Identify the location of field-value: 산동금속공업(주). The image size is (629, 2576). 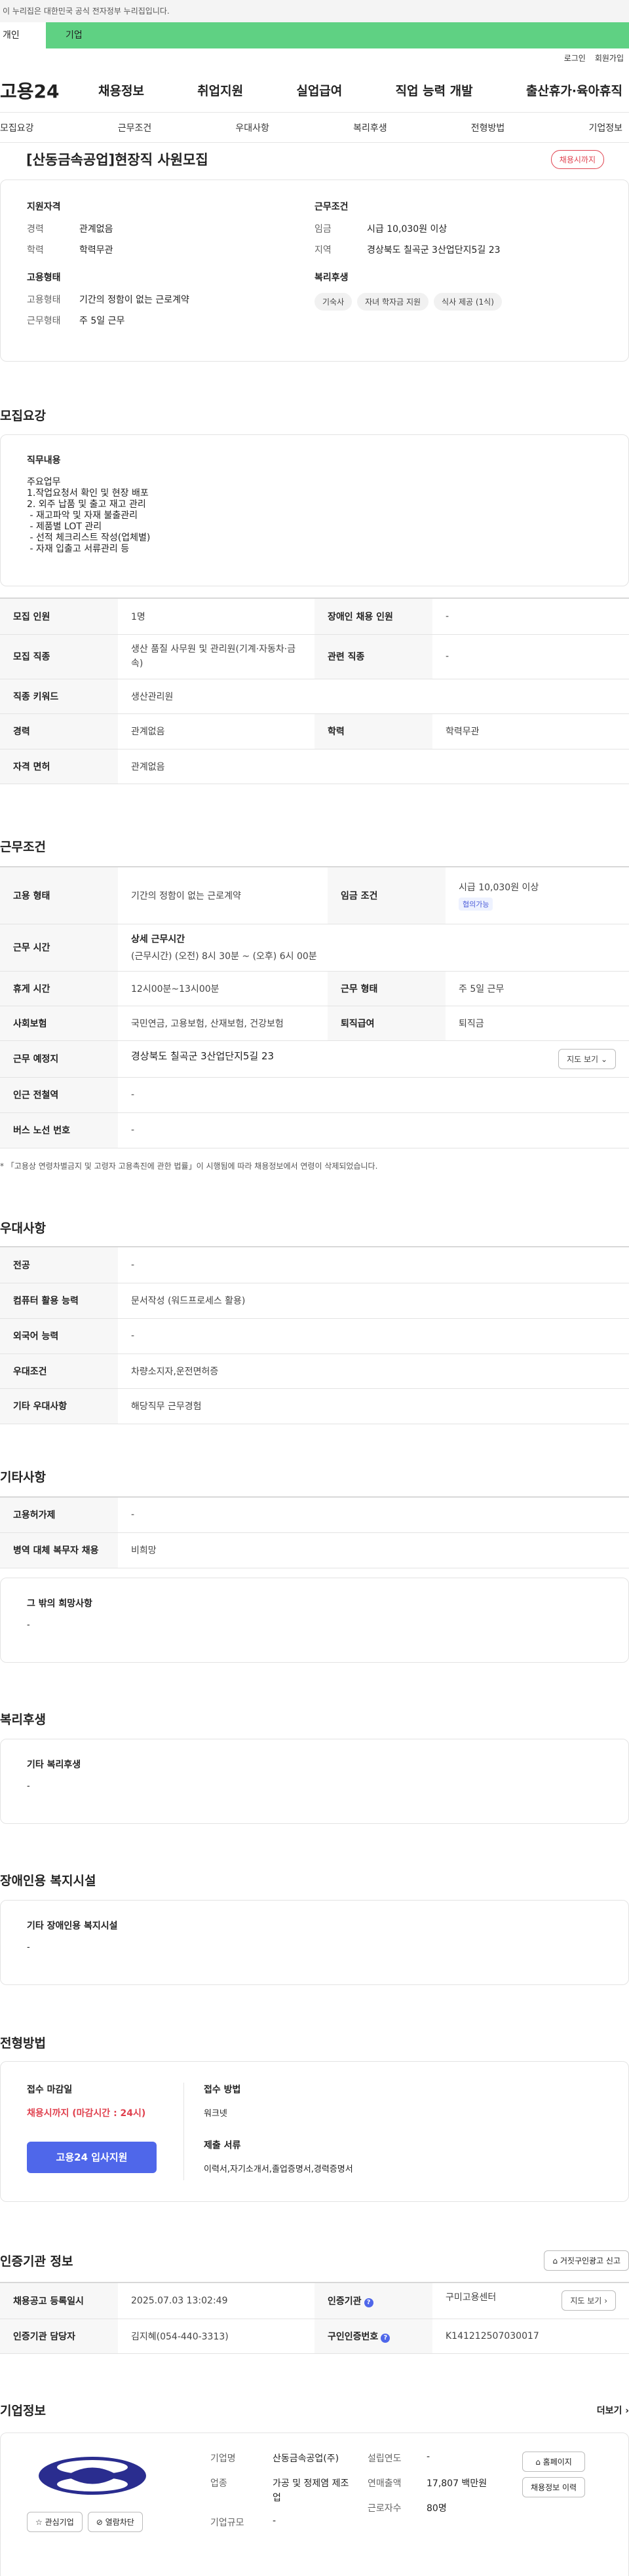
(306, 2458).